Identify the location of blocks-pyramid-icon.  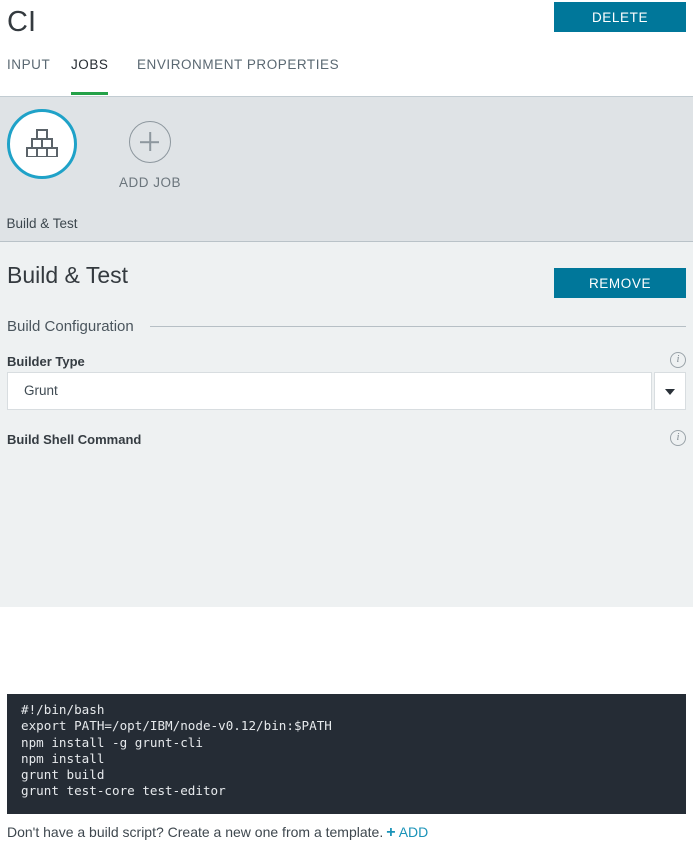
(42, 144).